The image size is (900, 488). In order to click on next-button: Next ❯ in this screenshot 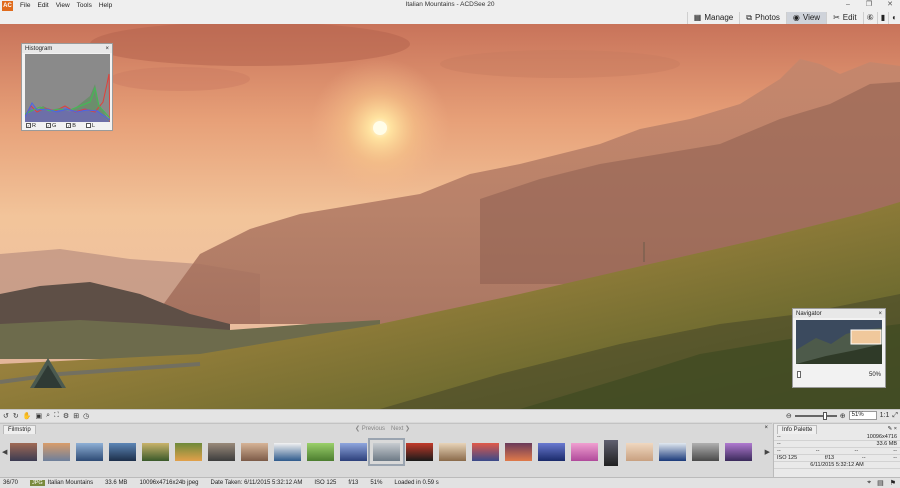, I will do `click(400, 428)`.